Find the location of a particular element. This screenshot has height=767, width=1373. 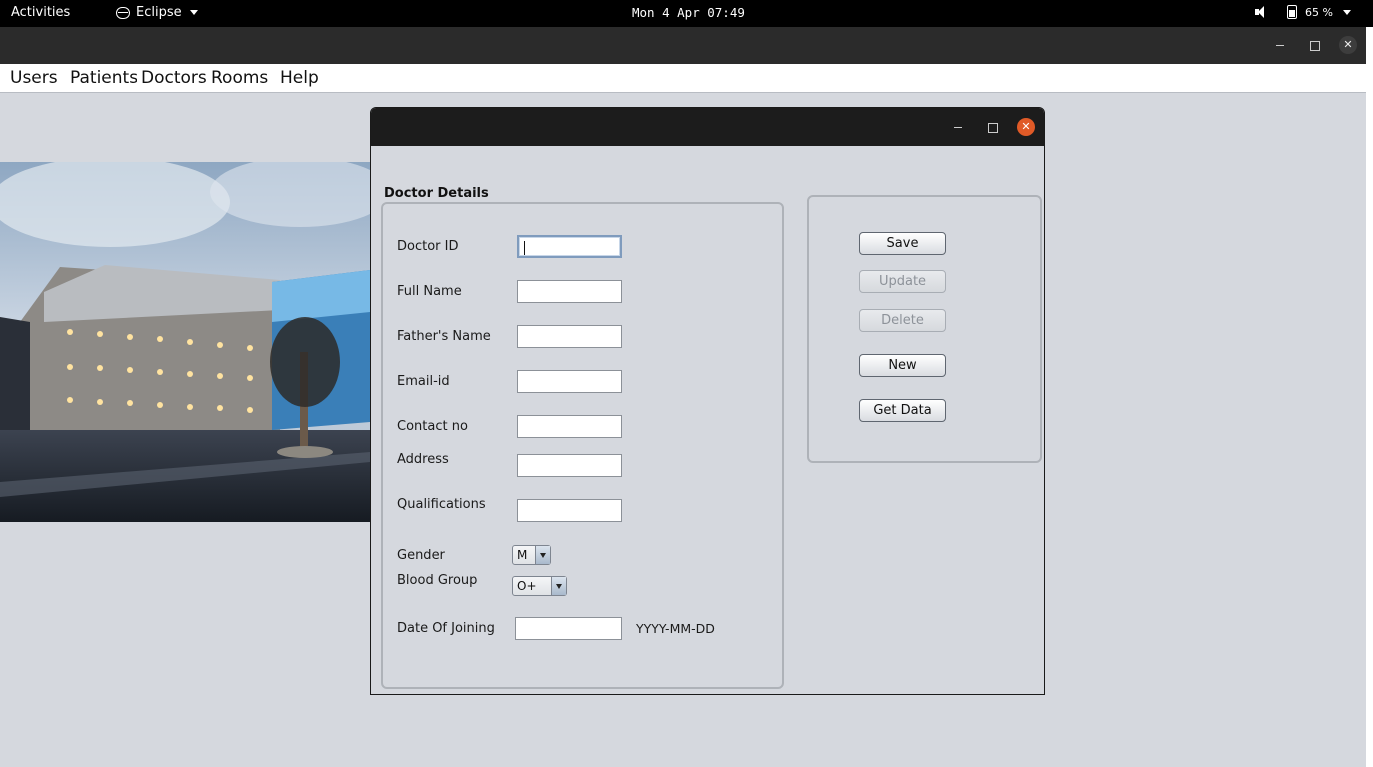

qualifications-label: Qualifications is located at coordinates (441, 504).